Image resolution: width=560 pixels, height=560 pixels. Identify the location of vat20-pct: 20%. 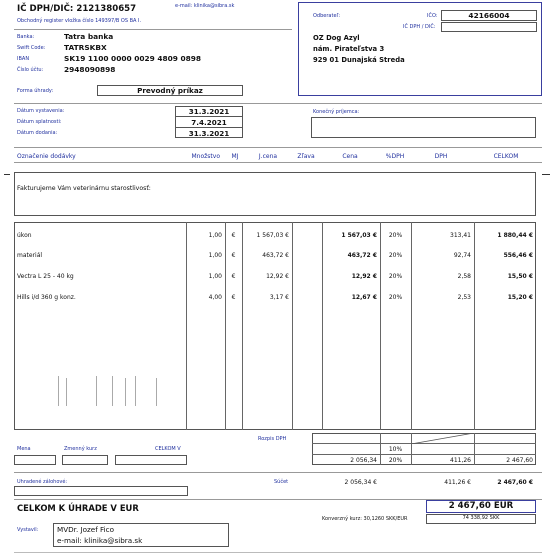
(395, 460).